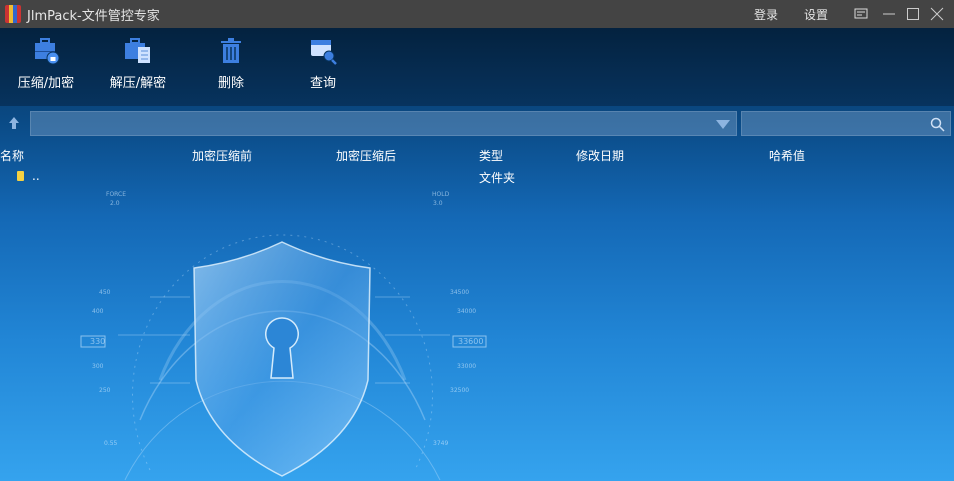 Image resolution: width=954 pixels, height=481 pixels. What do you see at coordinates (497, 178) in the screenshot?
I see `row-type: 文件夹` at bounding box center [497, 178].